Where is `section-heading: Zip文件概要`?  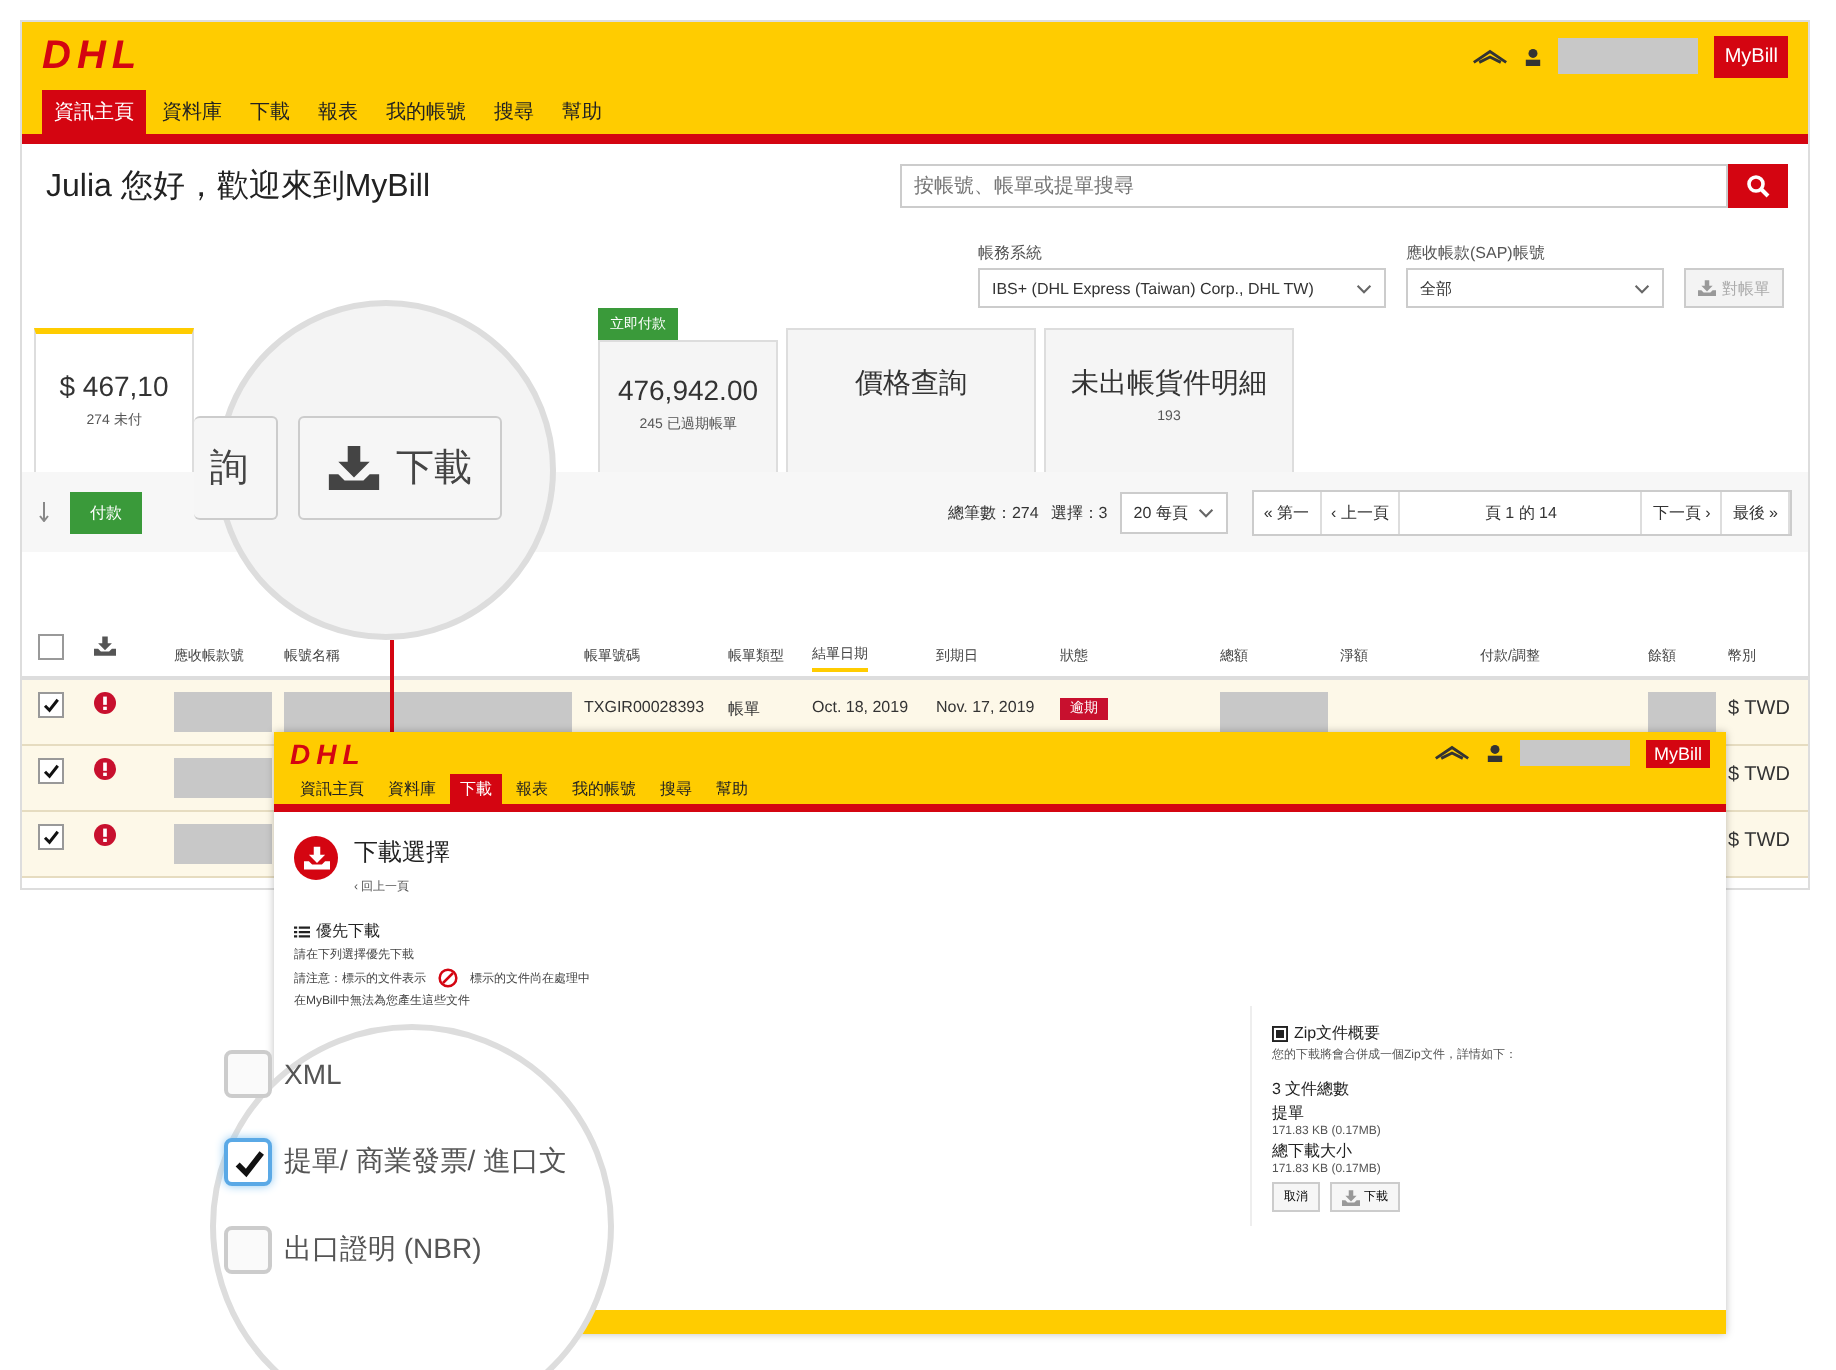
section-heading: Zip文件概要 is located at coordinates (1337, 1033).